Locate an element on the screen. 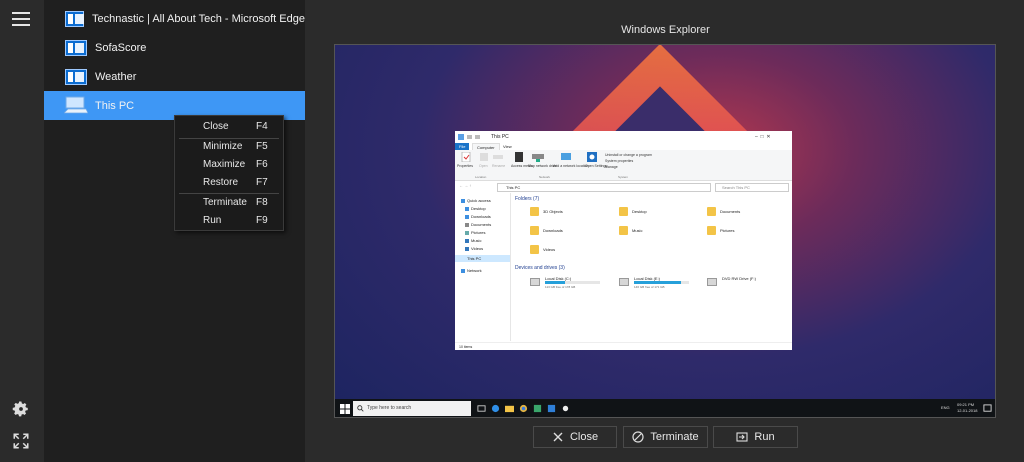  nav-item-music: Music is located at coordinates (489, 240).